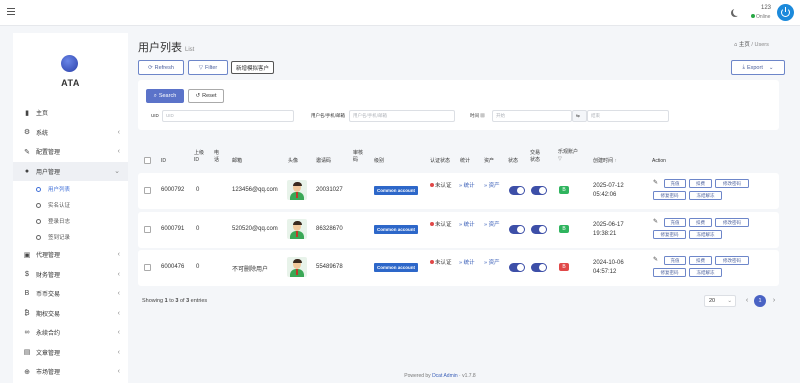 Image resolution: width=800 pixels, height=383 pixels. Describe the element at coordinates (785, 12) in the screenshot. I see `avatar-power-icon` at that location.